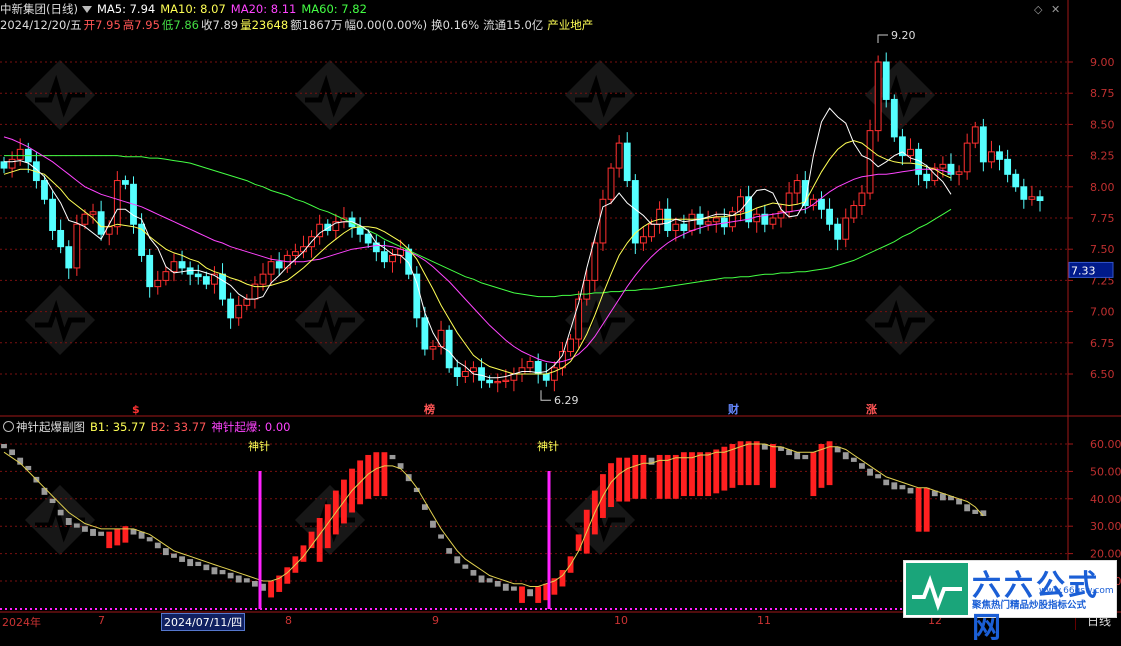 Image resolution: width=1121 pixels, height=646 pixels. I want to click on low-annotation: 6.29, so click(566, 400).